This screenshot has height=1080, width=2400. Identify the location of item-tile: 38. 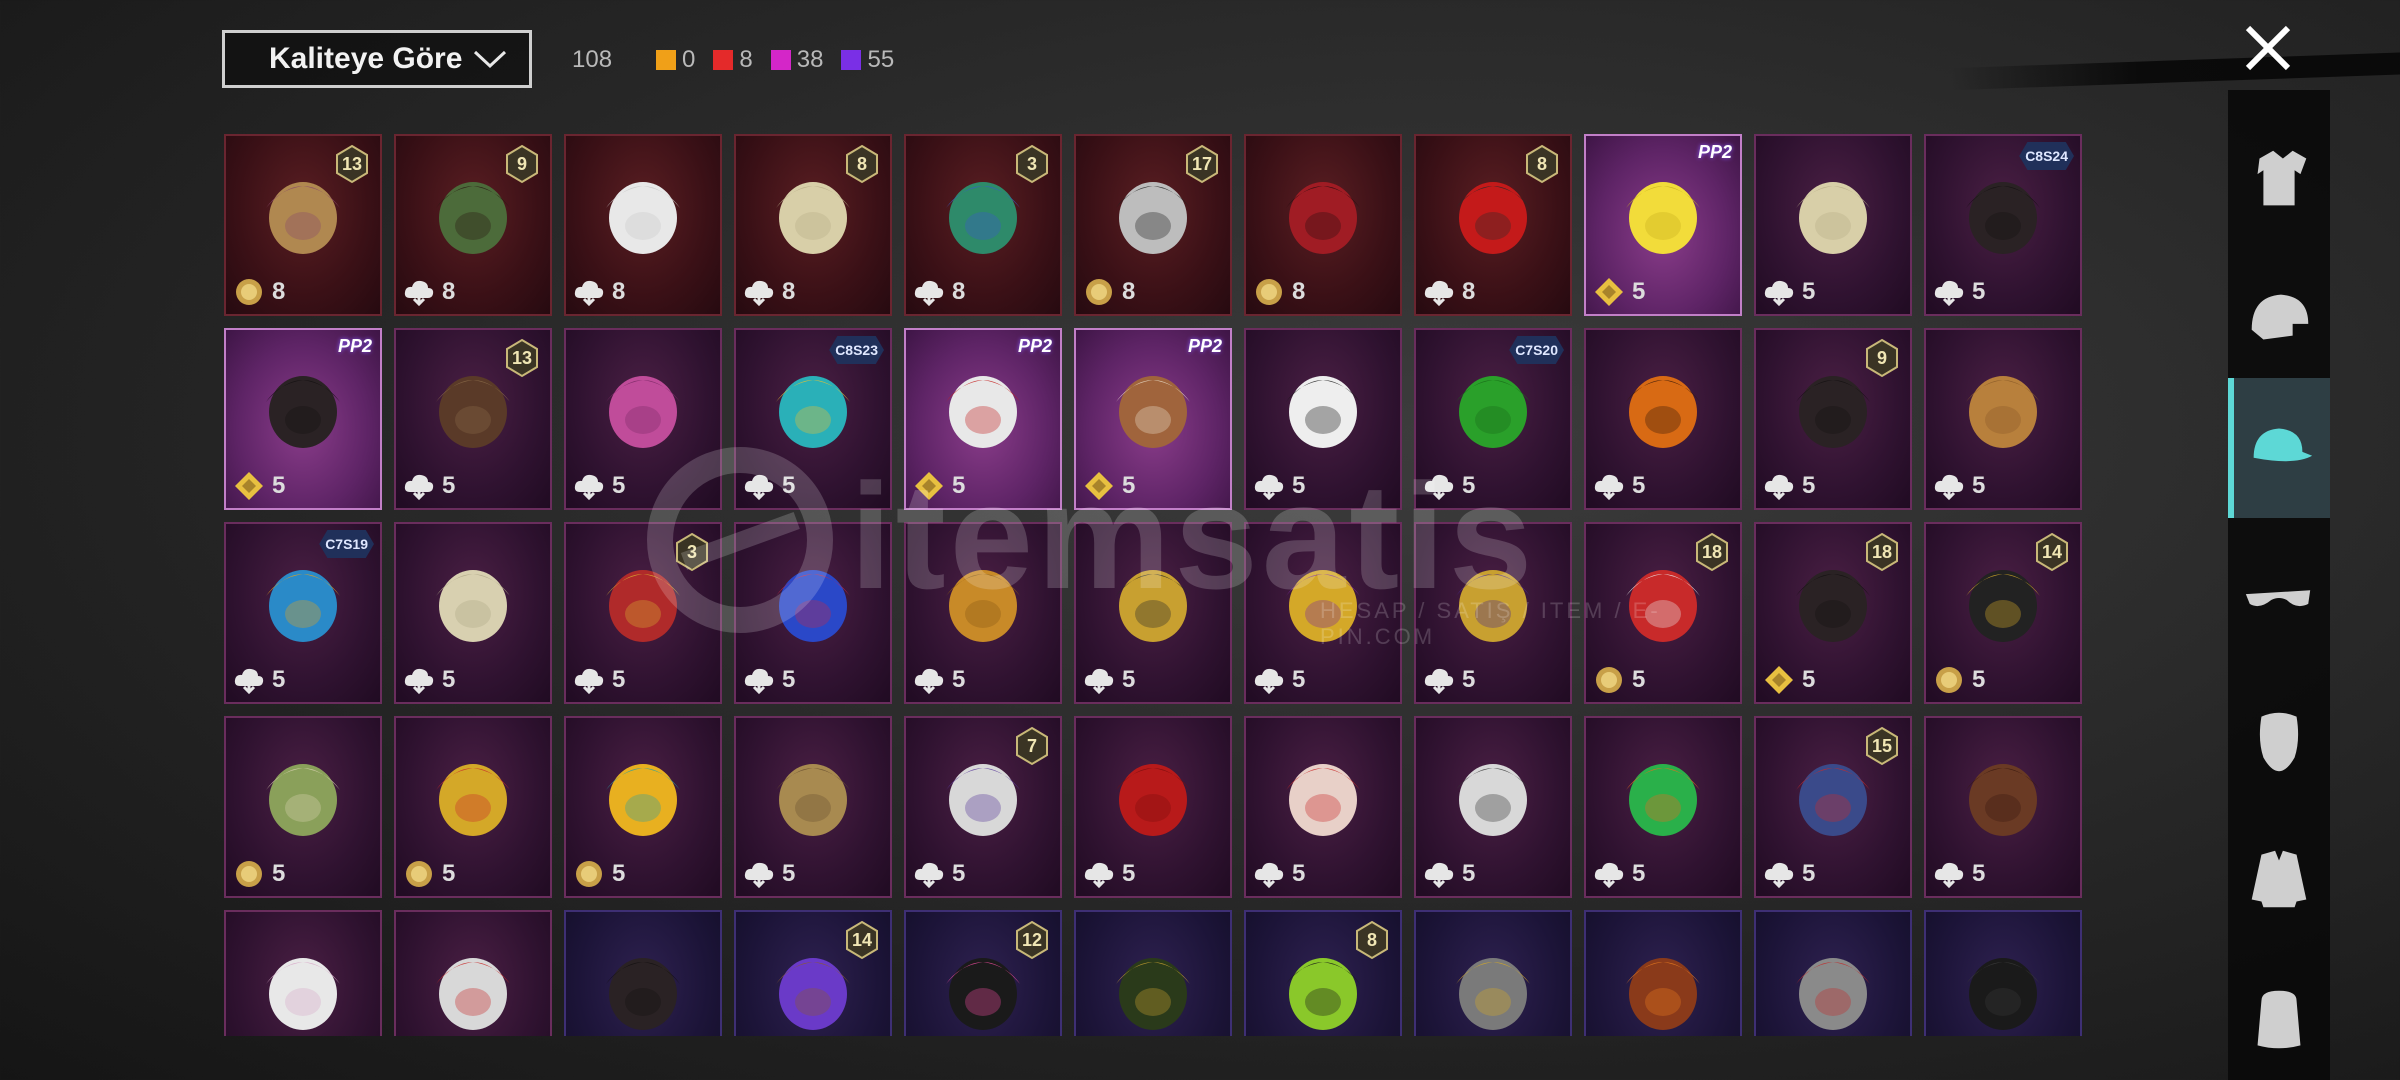
(983, 225).